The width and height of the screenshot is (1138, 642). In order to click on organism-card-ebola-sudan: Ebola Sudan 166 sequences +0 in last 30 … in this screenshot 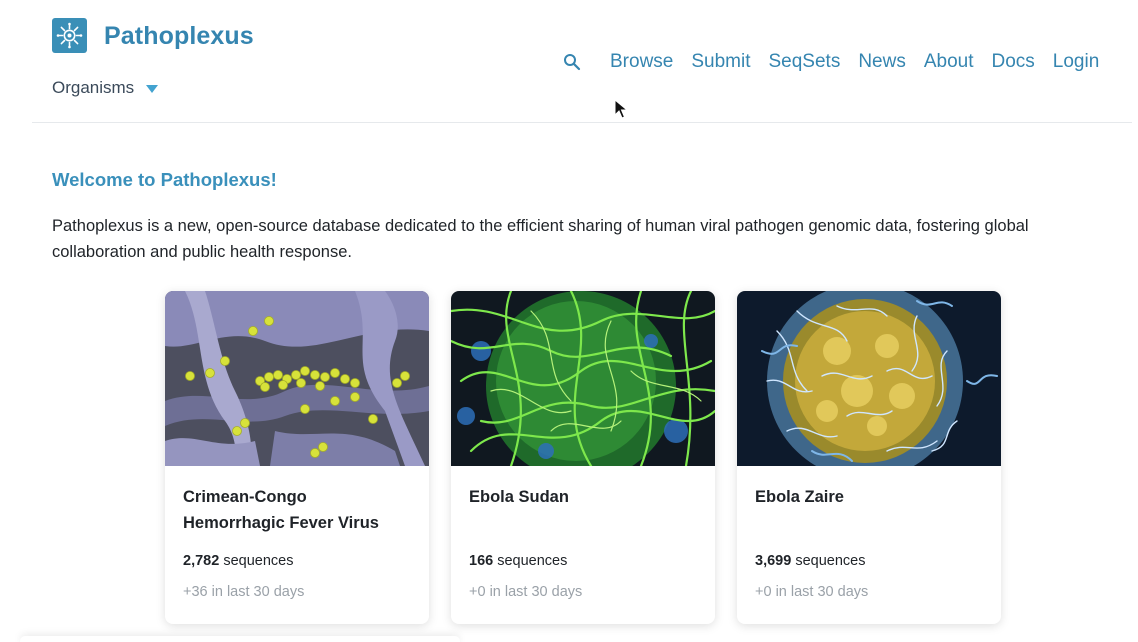, I will do `click(583, 457)`.